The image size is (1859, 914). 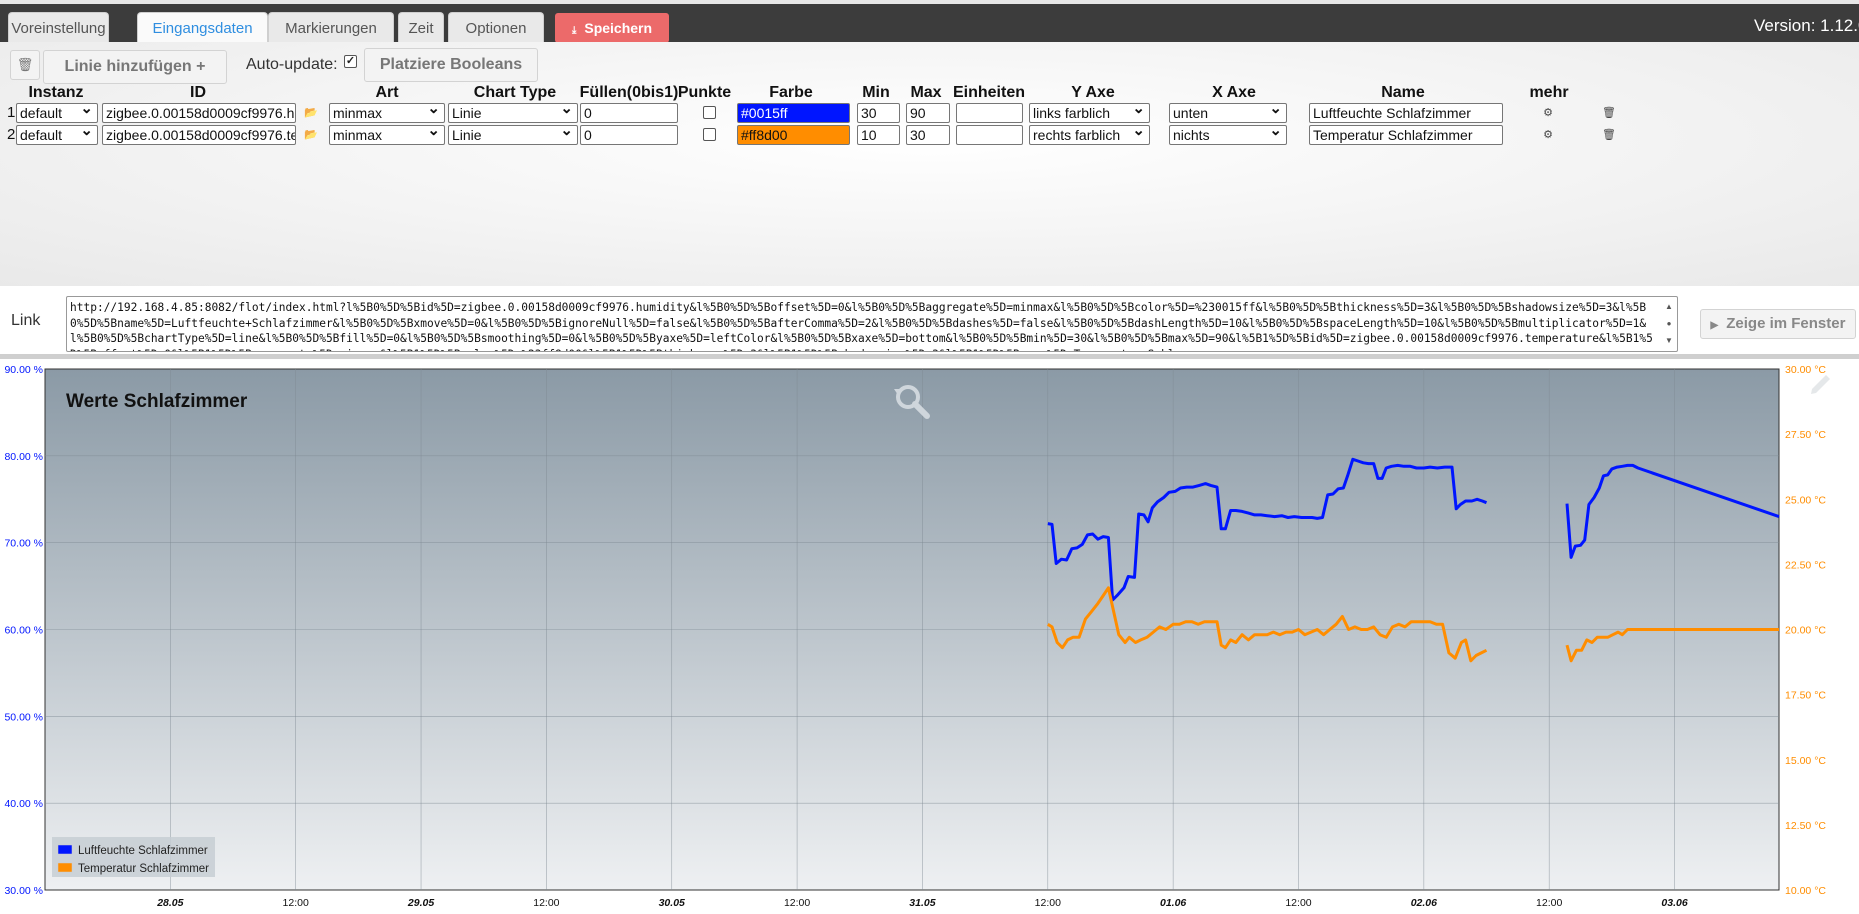 I want to click on y-right-tick-label: 12.50 °C, so click(x=1805, y=826).